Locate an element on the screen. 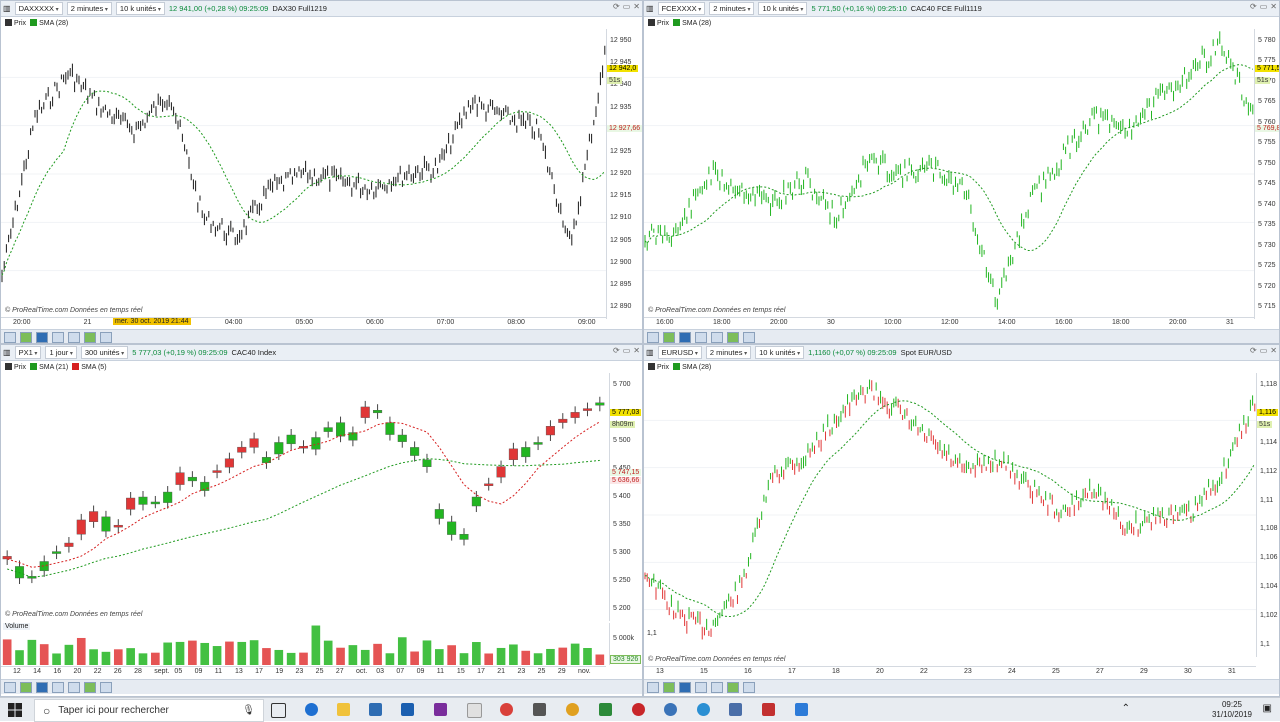 This screenshot has height=722, width=1280. volume-plot is located at coordinates (303, 644).